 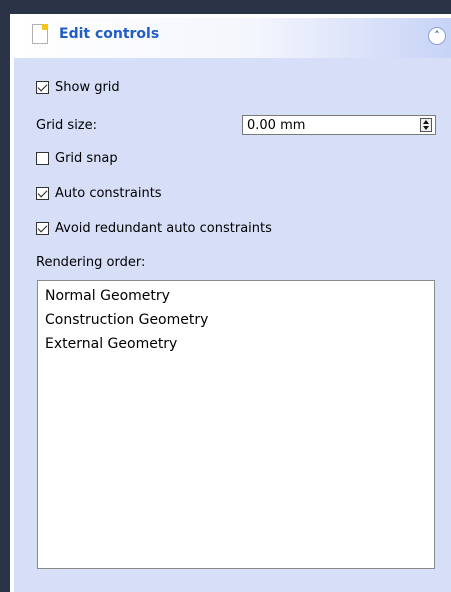 What do you see at coordinates (42, 193) in the screenshot?
I see `auto-constraints-checkbox` at bounding box center [42, 193].